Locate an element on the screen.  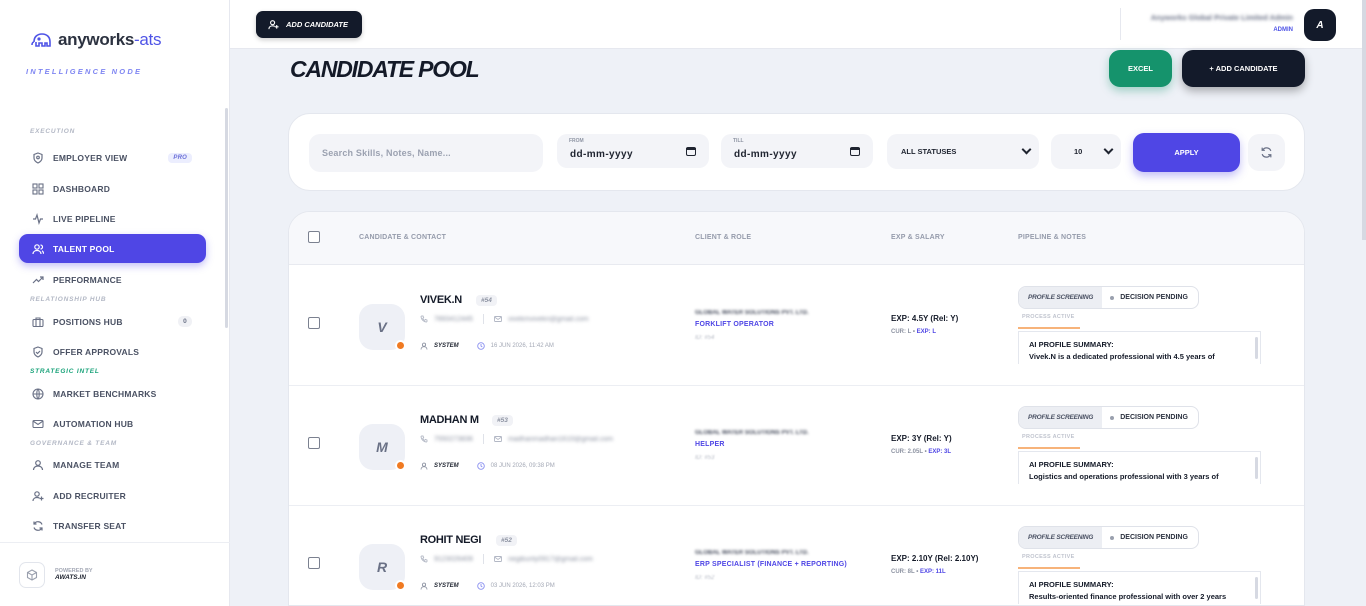
sidebar-item-market-benchmarks: MARKET BENCHMARKS is located at coordinates (112, 393).